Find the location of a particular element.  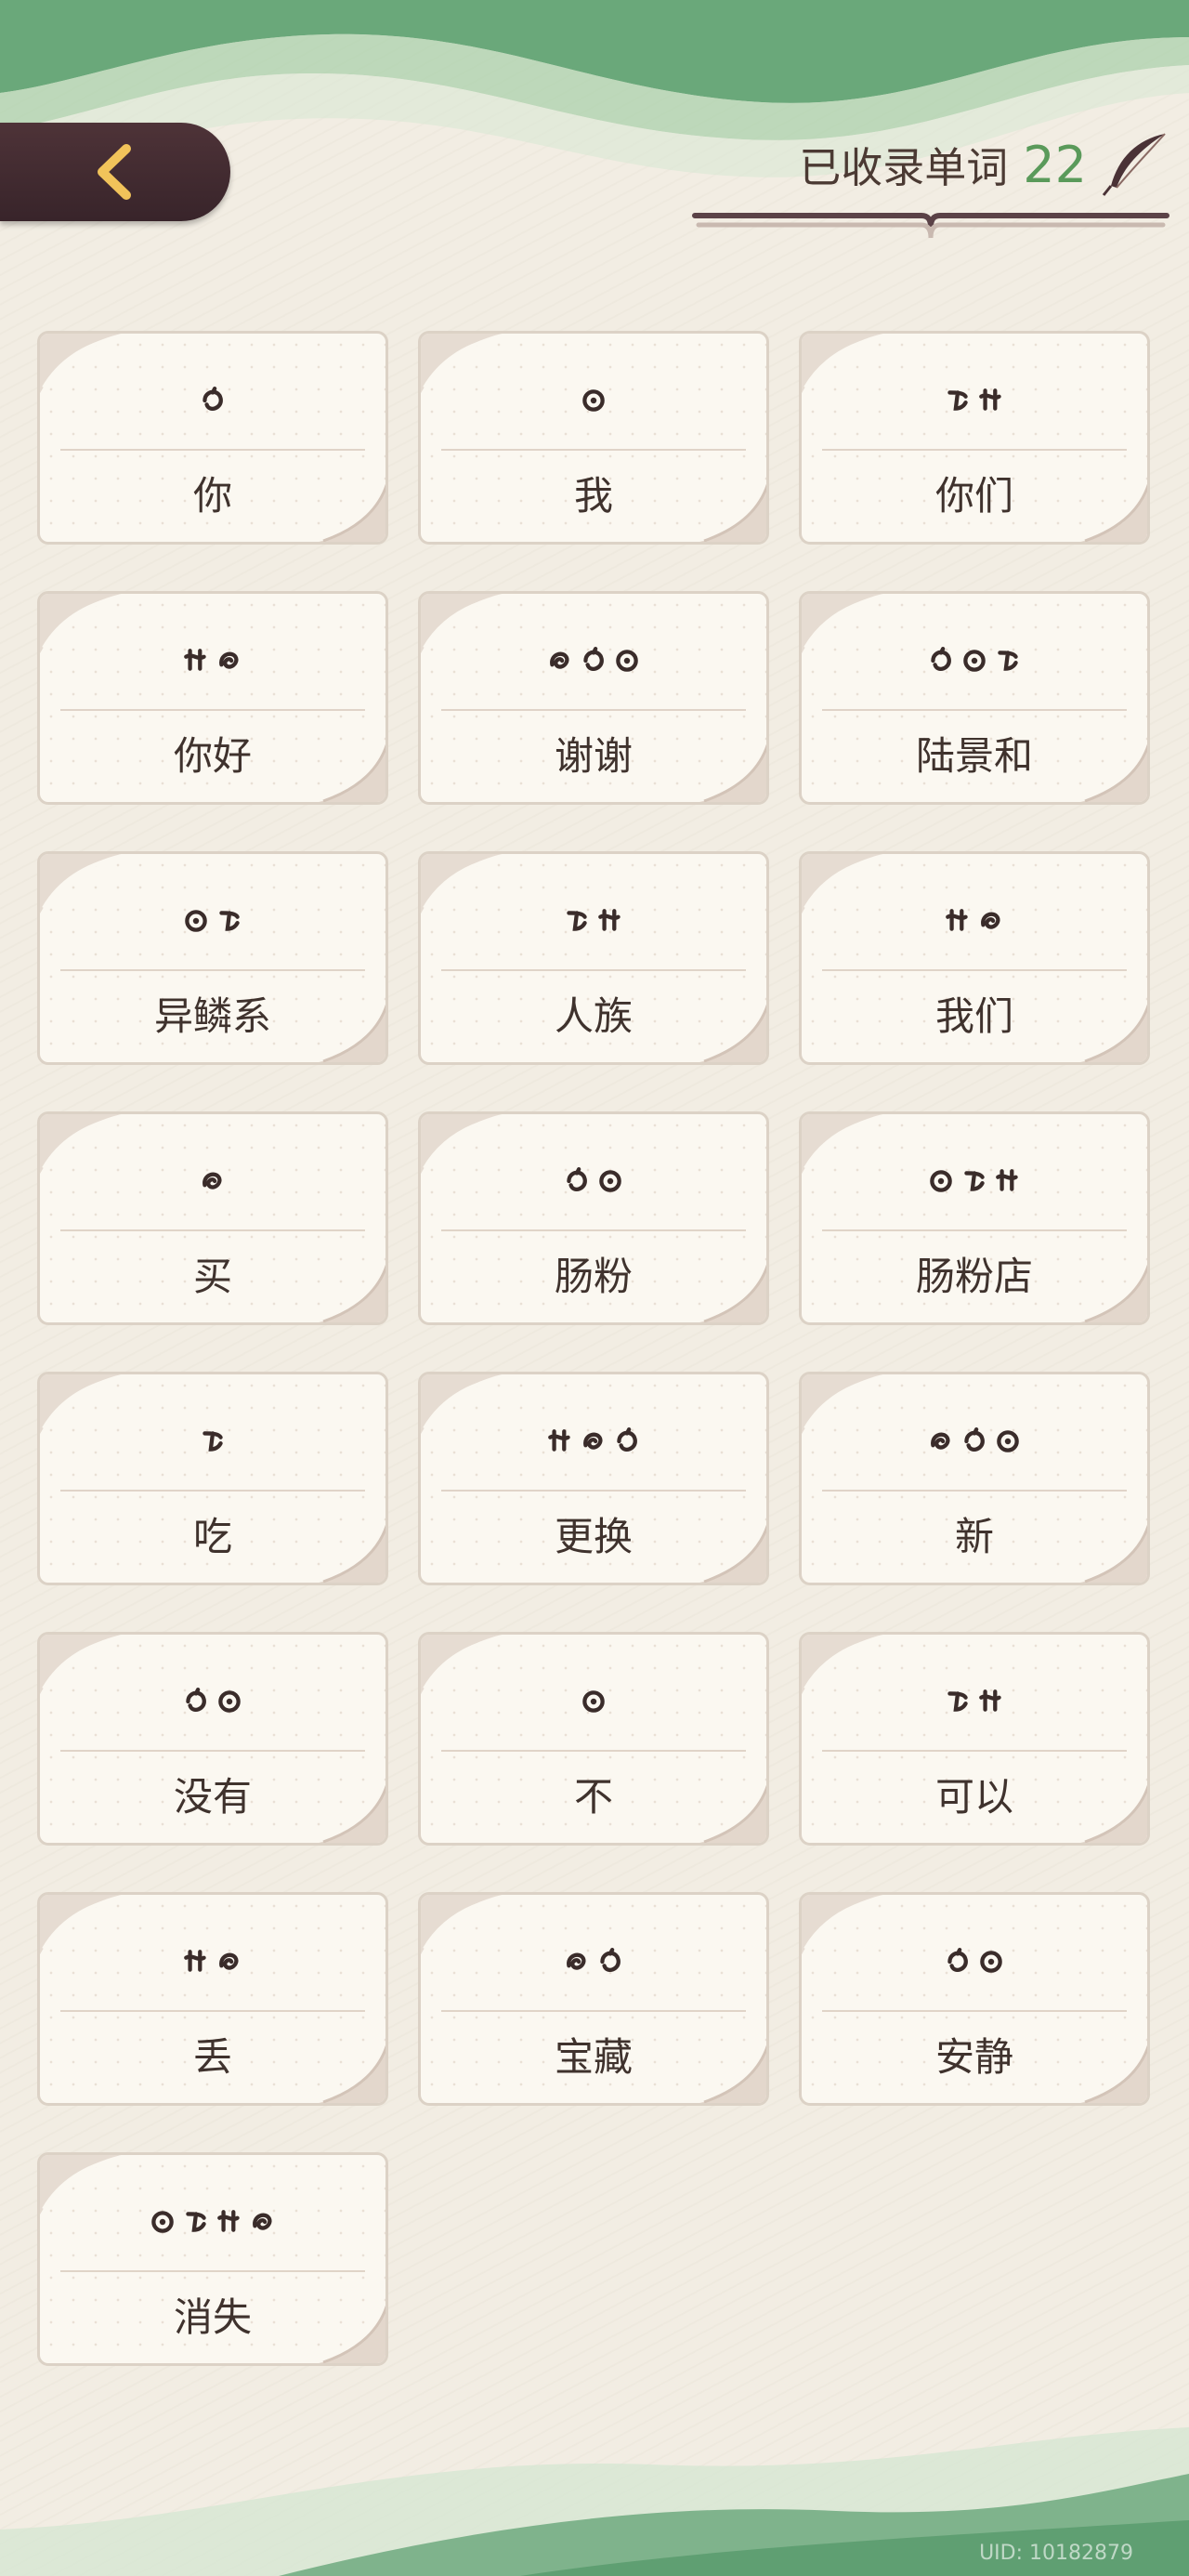

back-button is located at coordinates (115, 172).